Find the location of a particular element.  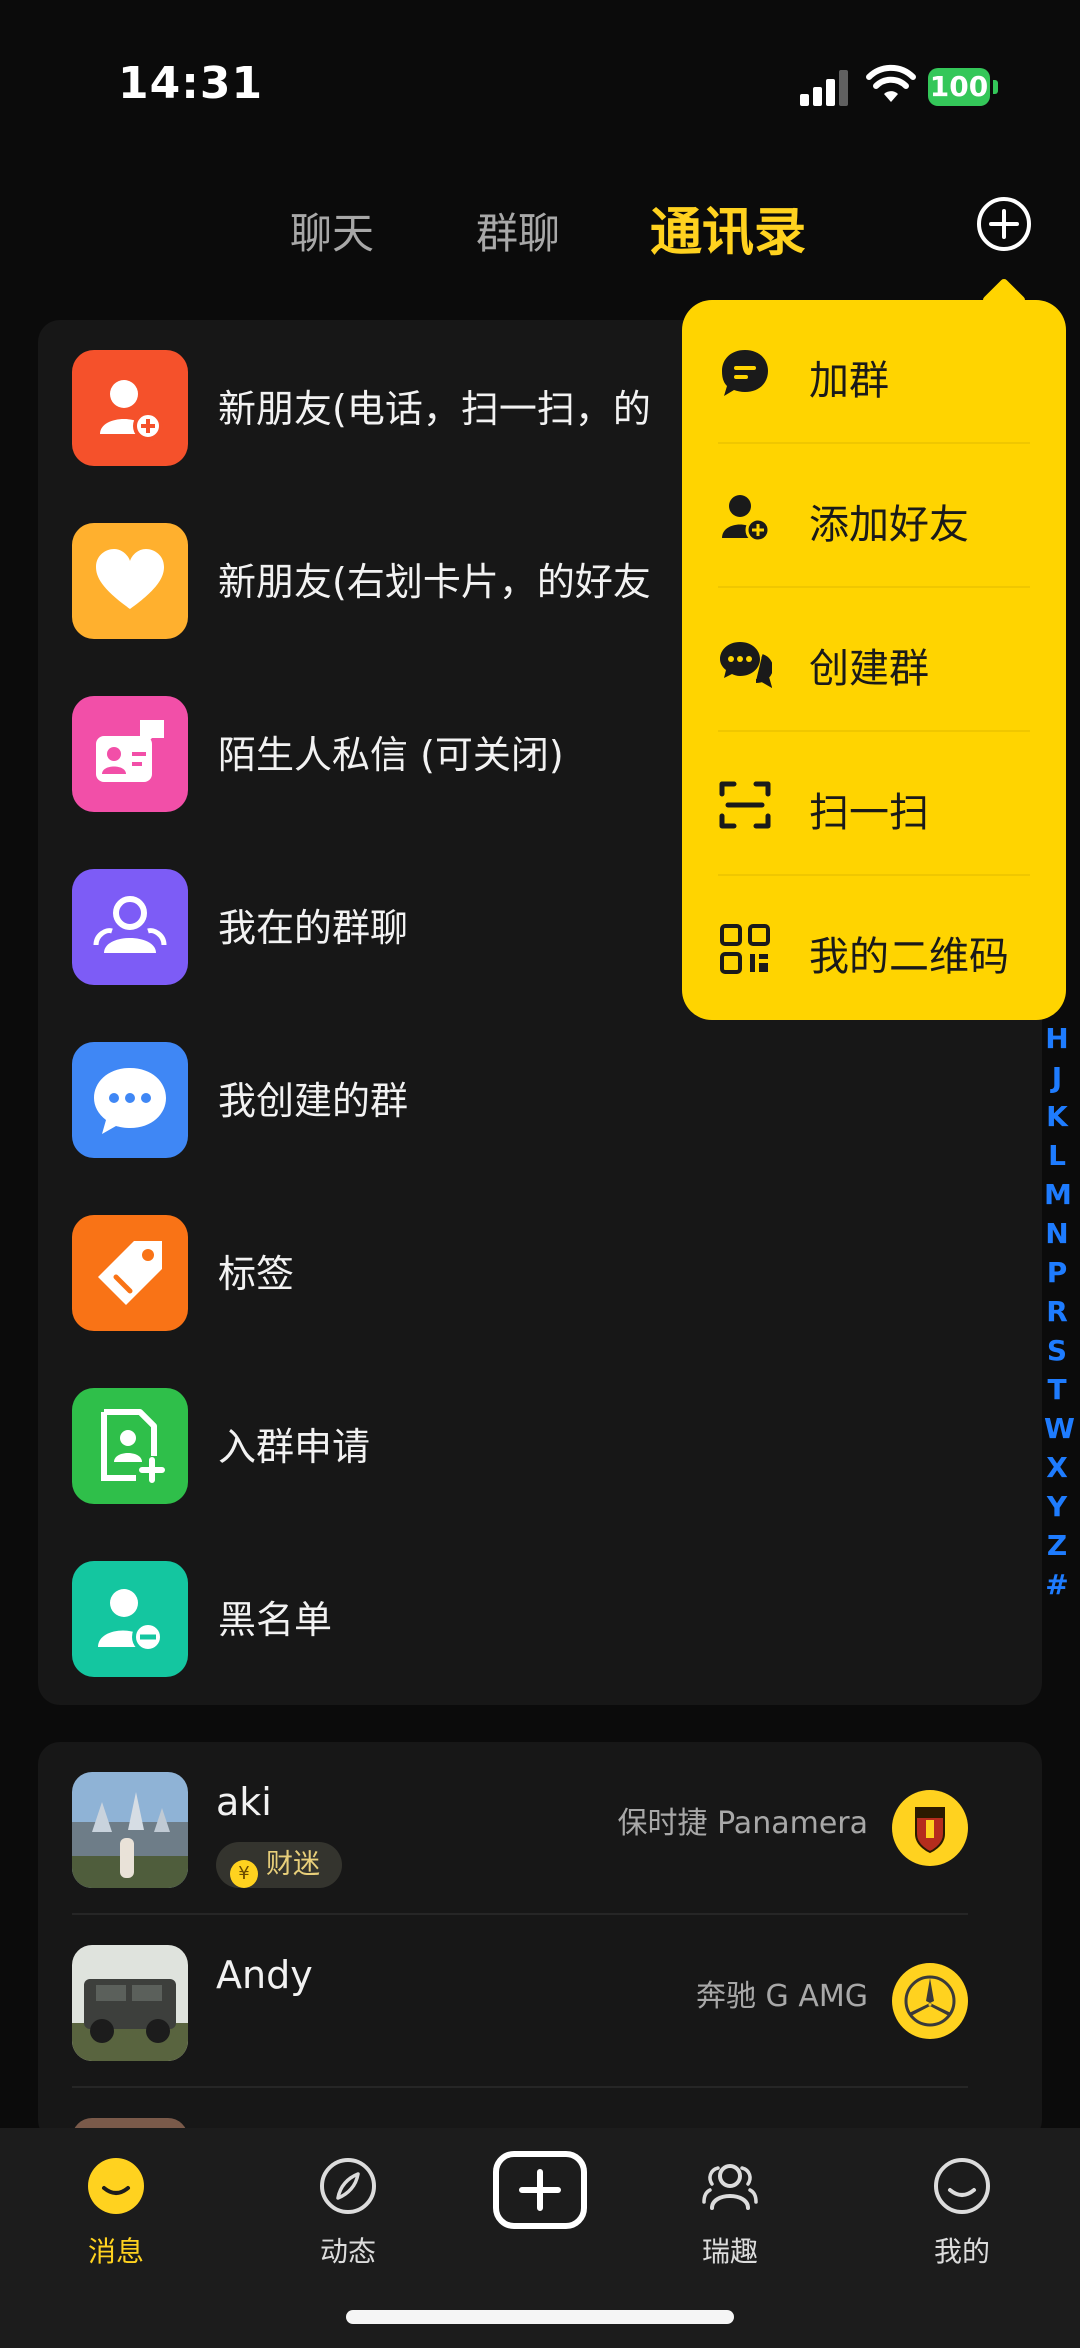

index-letter: T is located at coordinates (1057, 1389).